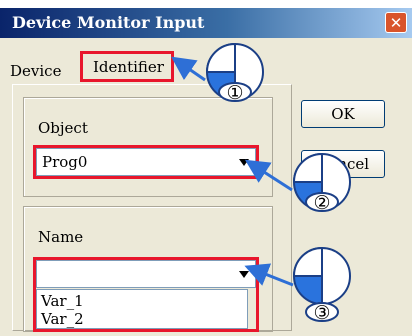 The height and width of the screenshot is (336, 412). I want to click on callout-bubble-2: ②, so click(321, 183).